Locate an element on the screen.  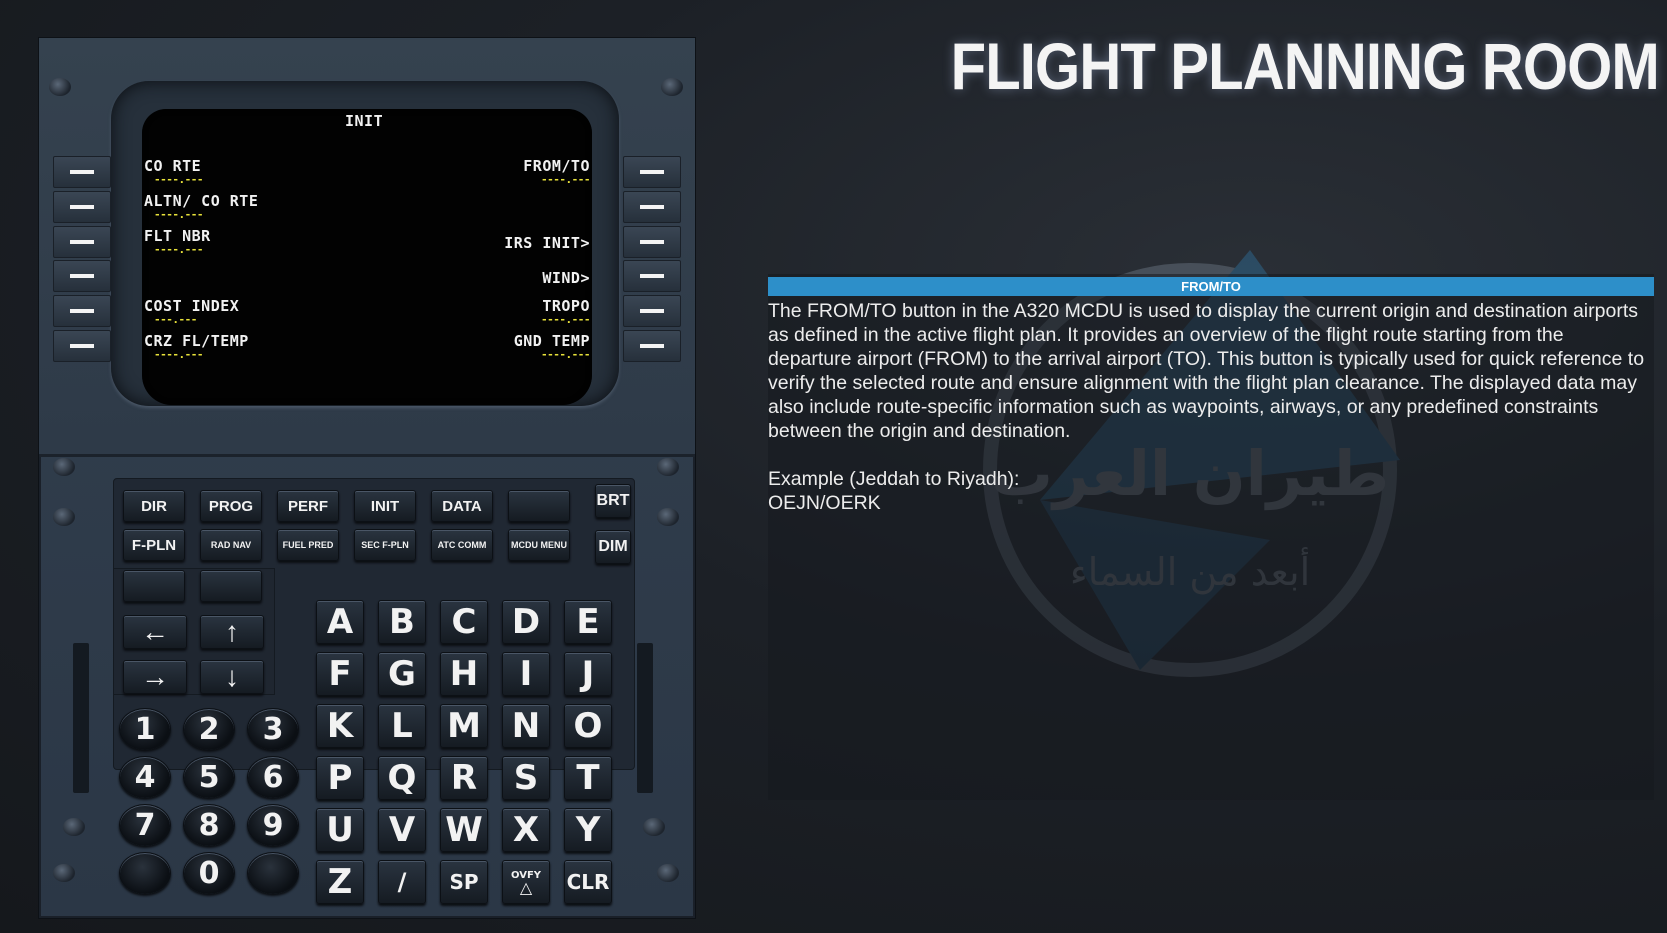
key-i: I is located at coordinates (526, 674).